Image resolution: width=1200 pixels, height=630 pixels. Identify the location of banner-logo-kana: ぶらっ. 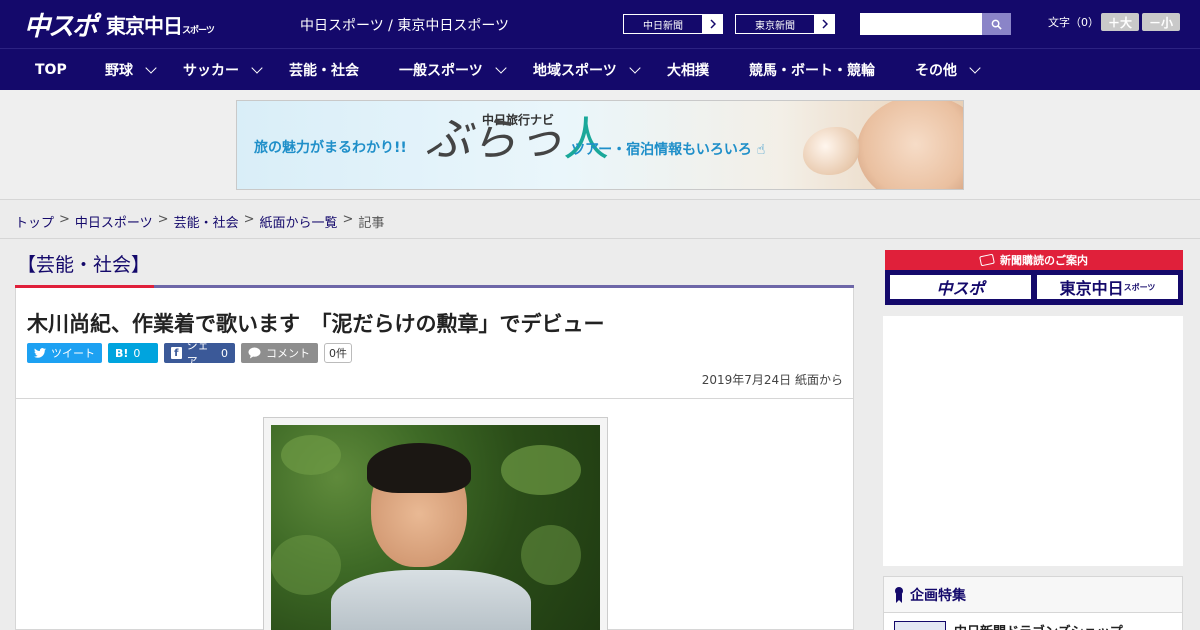
(494, 139).